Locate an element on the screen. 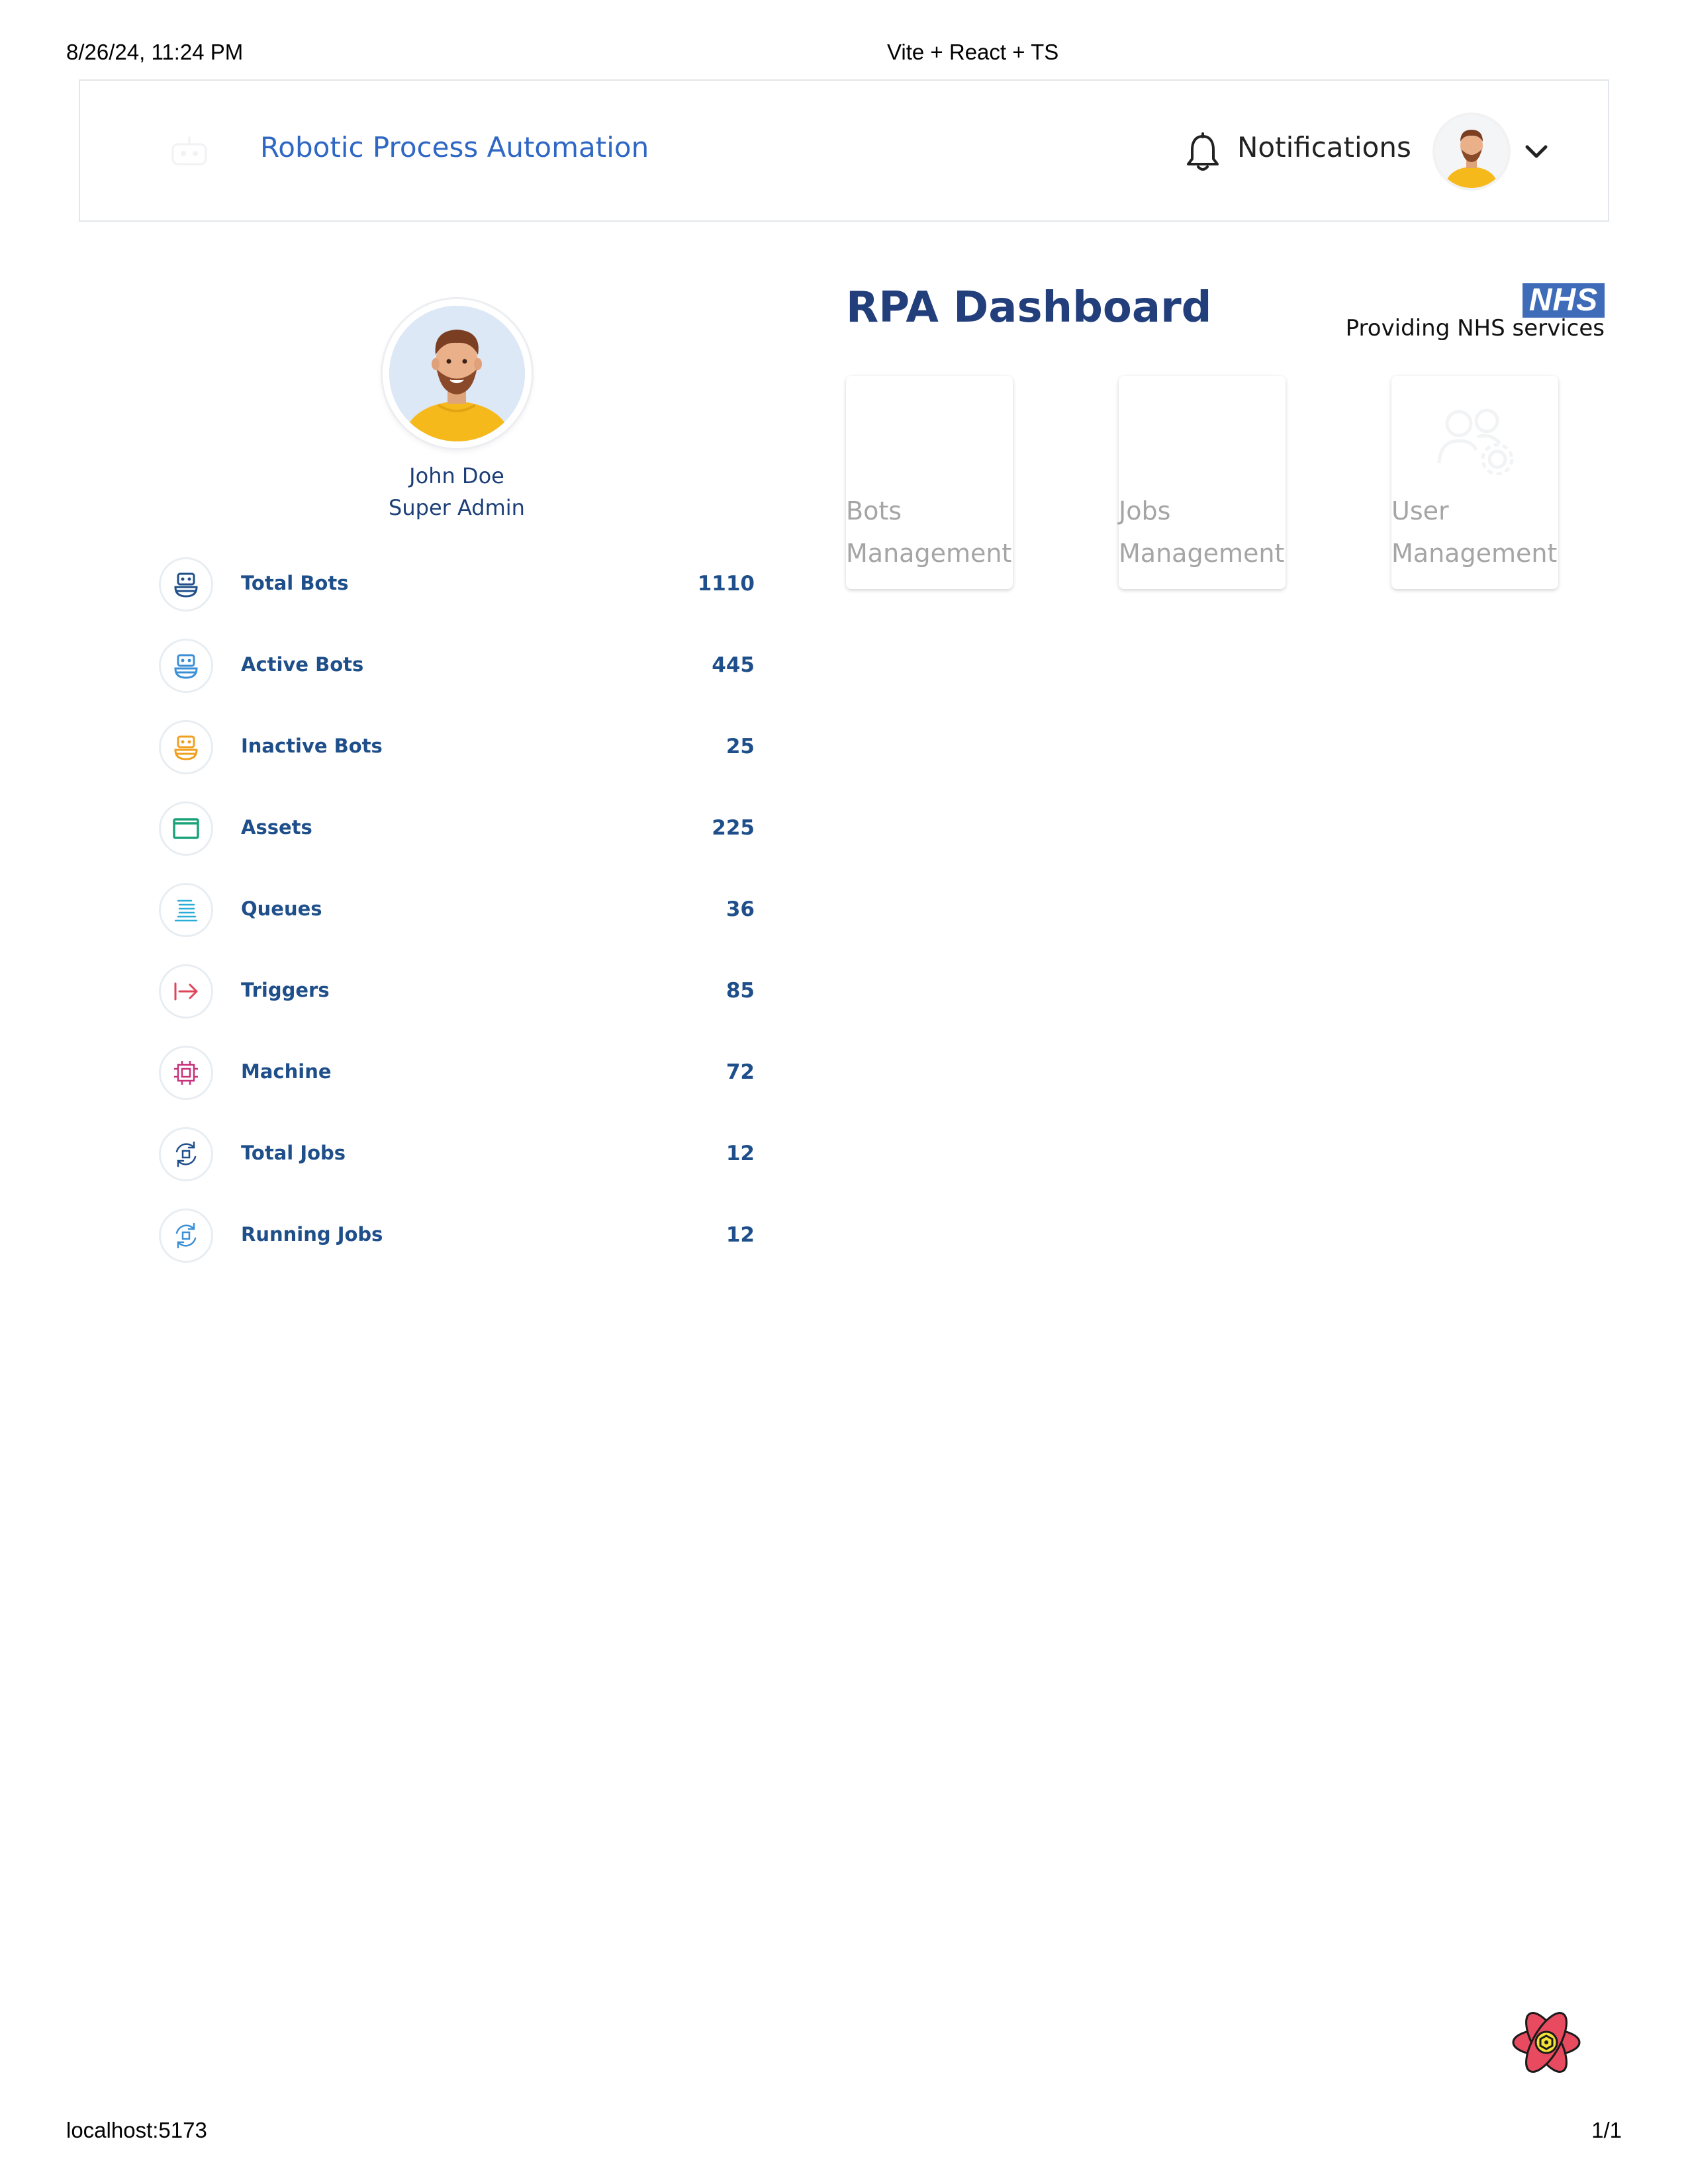  profile-avatar-illustration is located at coordinates (457, 373).